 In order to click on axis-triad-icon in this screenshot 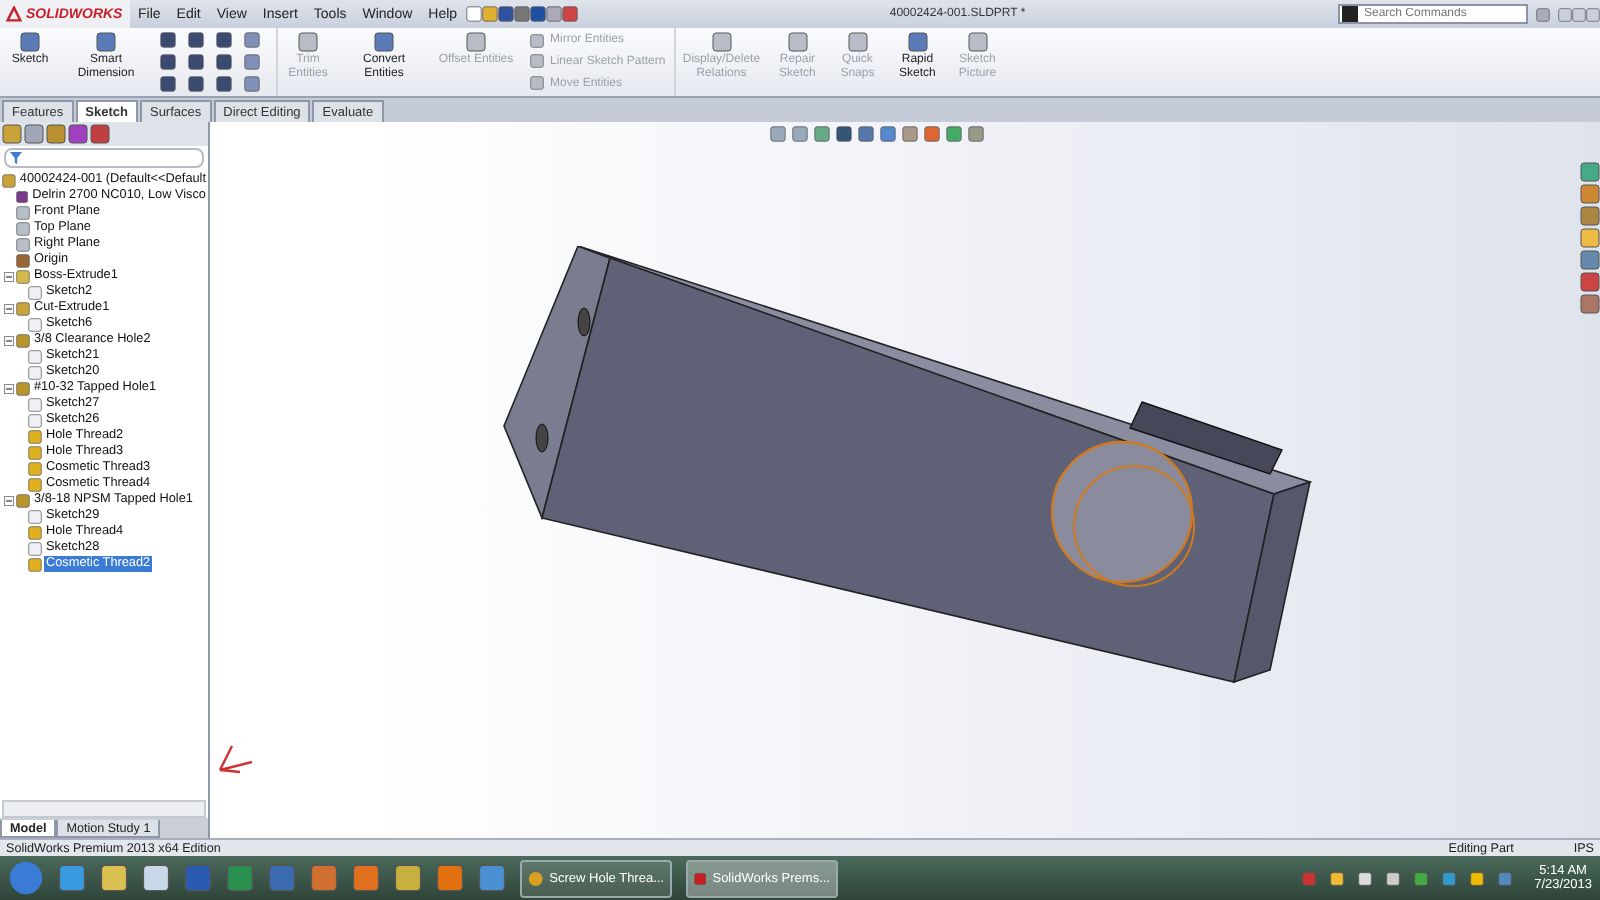, I will do `click(236, 758)`.